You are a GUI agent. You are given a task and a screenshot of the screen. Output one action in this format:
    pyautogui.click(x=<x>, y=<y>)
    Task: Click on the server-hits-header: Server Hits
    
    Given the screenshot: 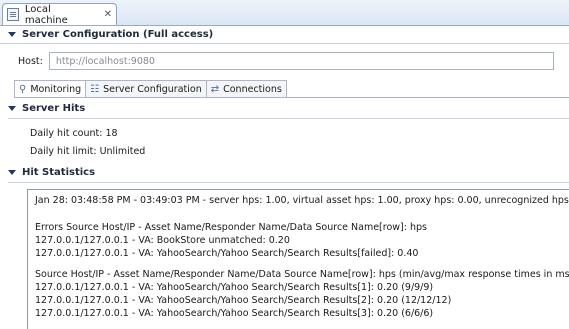 What is the action you would take?
    pyautogui.click(x=54, y=108)
    